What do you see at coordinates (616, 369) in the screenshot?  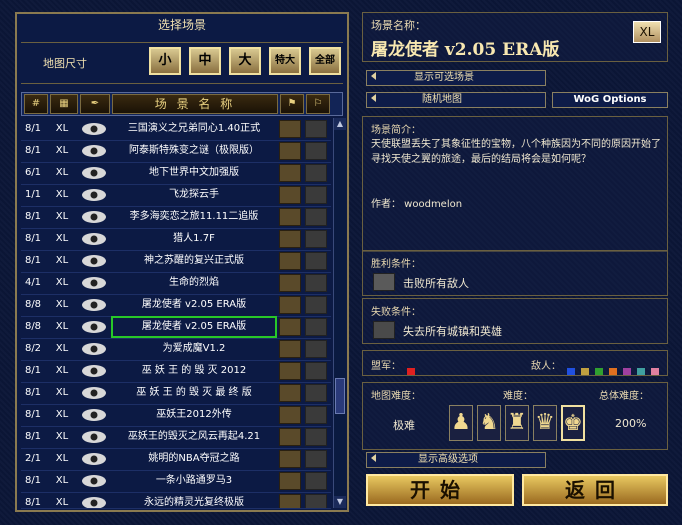 I see `enemy-flags-icon` at bounding box center [616, 369].